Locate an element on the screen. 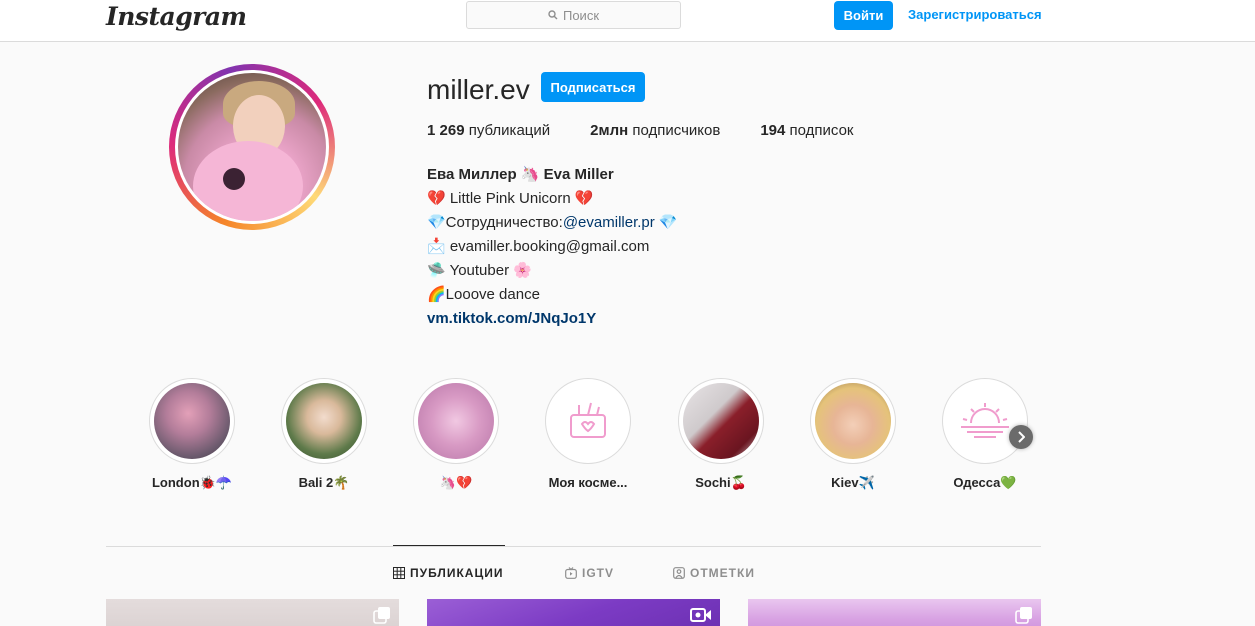  search-input: Поиск is located at coordinates (573, 15).